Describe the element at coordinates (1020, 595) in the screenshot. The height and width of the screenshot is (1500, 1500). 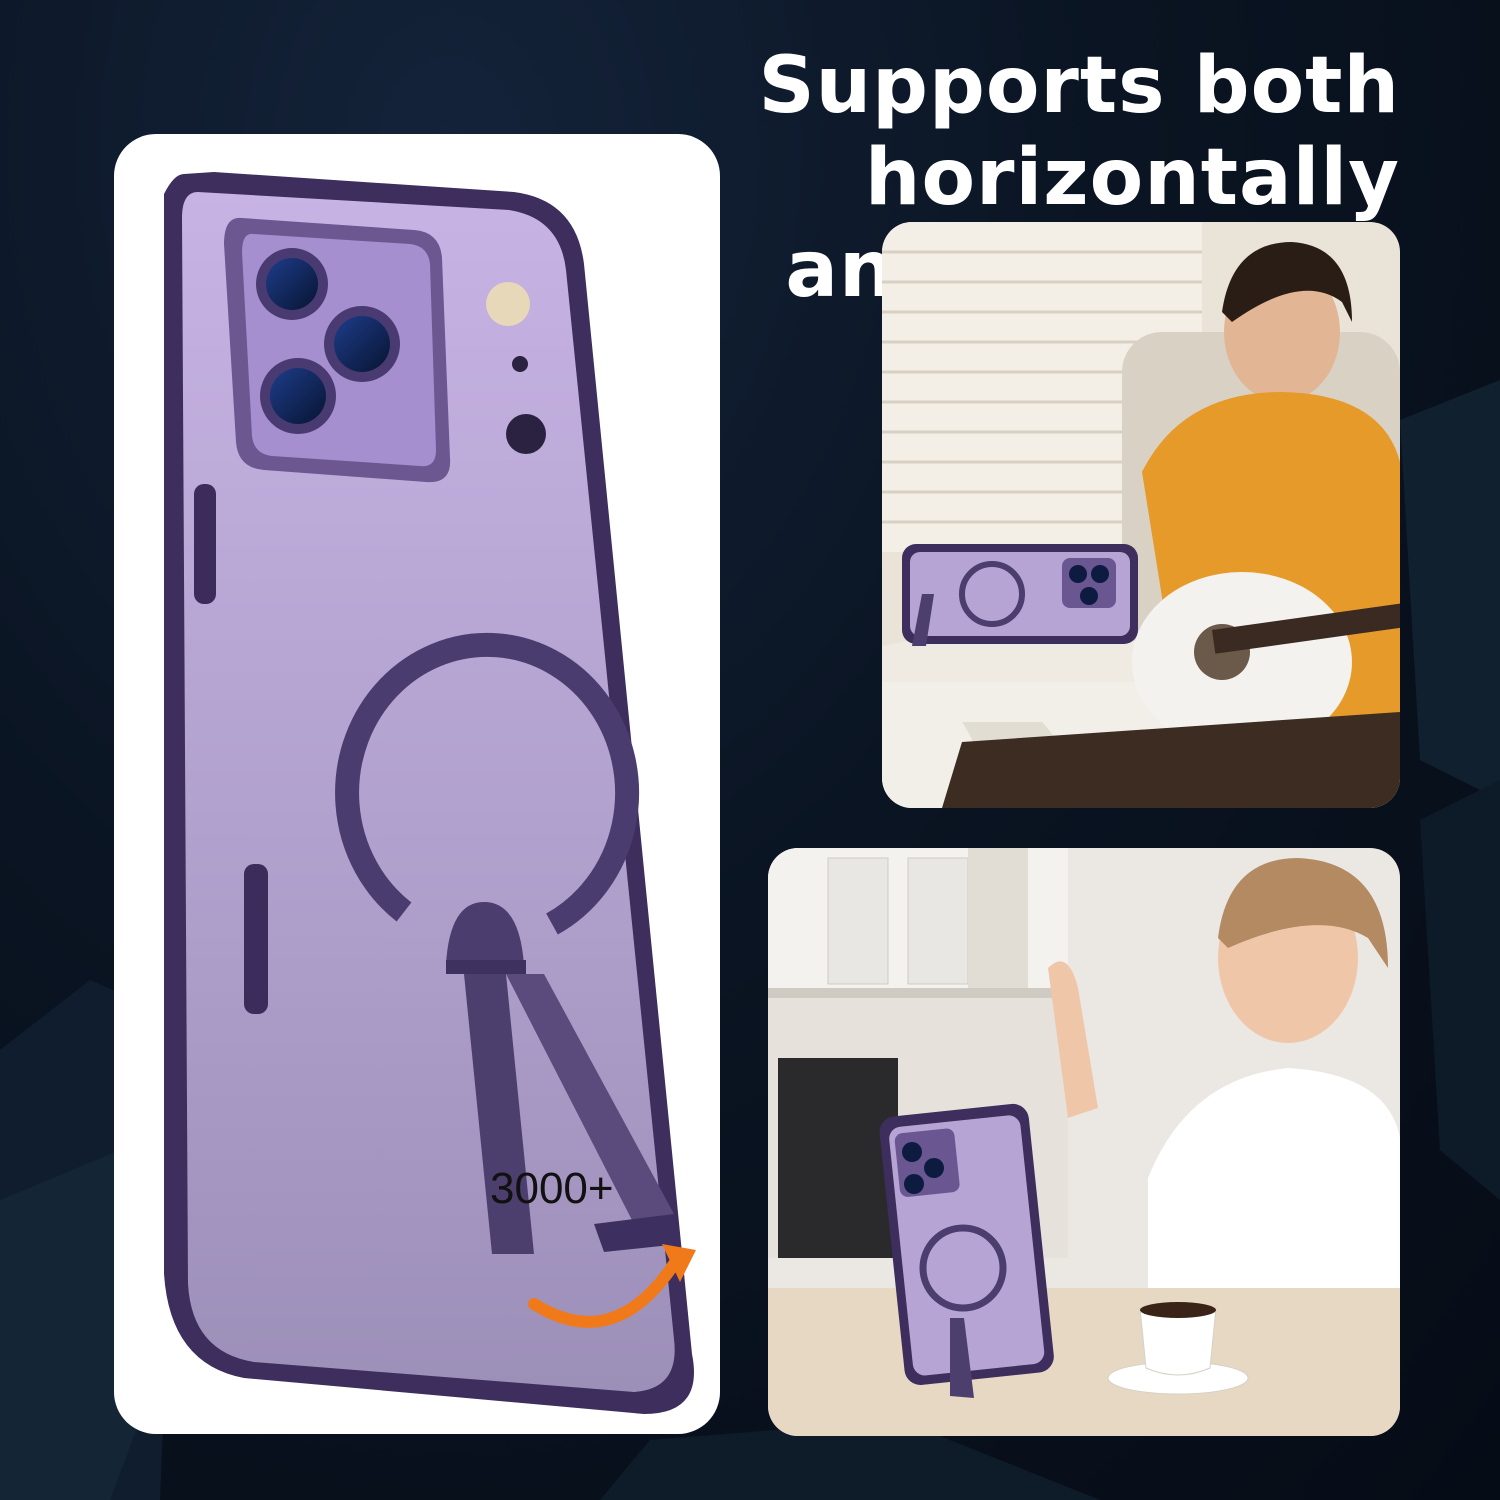
I see `phone-on-stand-landscape-icon` at that location.